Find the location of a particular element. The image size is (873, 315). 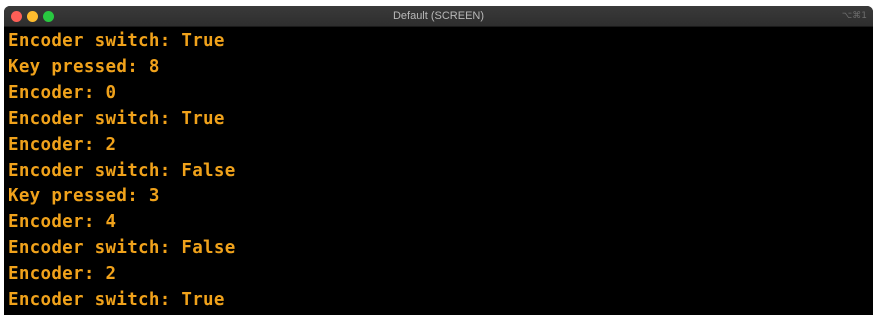

title-bar: Default (SCREEN) ⌥⌘1 is located at coordinates (438, 16).